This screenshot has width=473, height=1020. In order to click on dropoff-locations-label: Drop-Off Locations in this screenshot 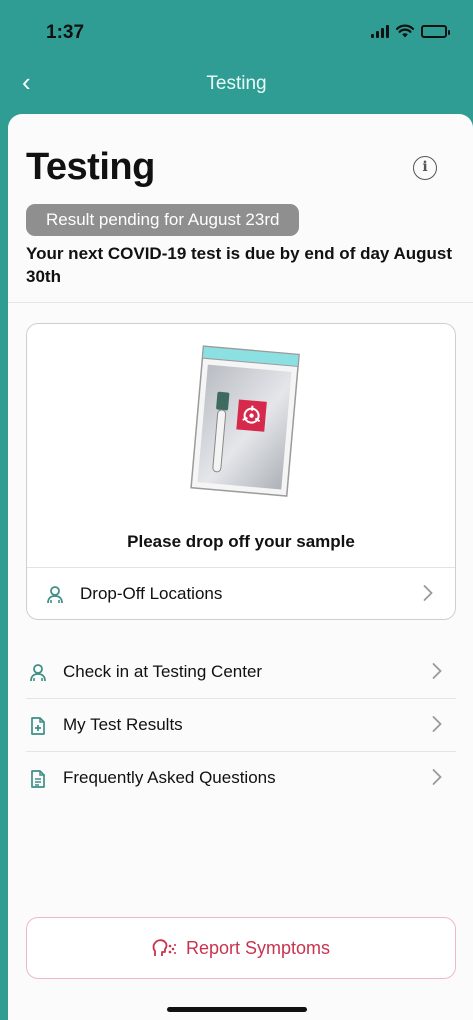, I will do `click(151, 593)`.